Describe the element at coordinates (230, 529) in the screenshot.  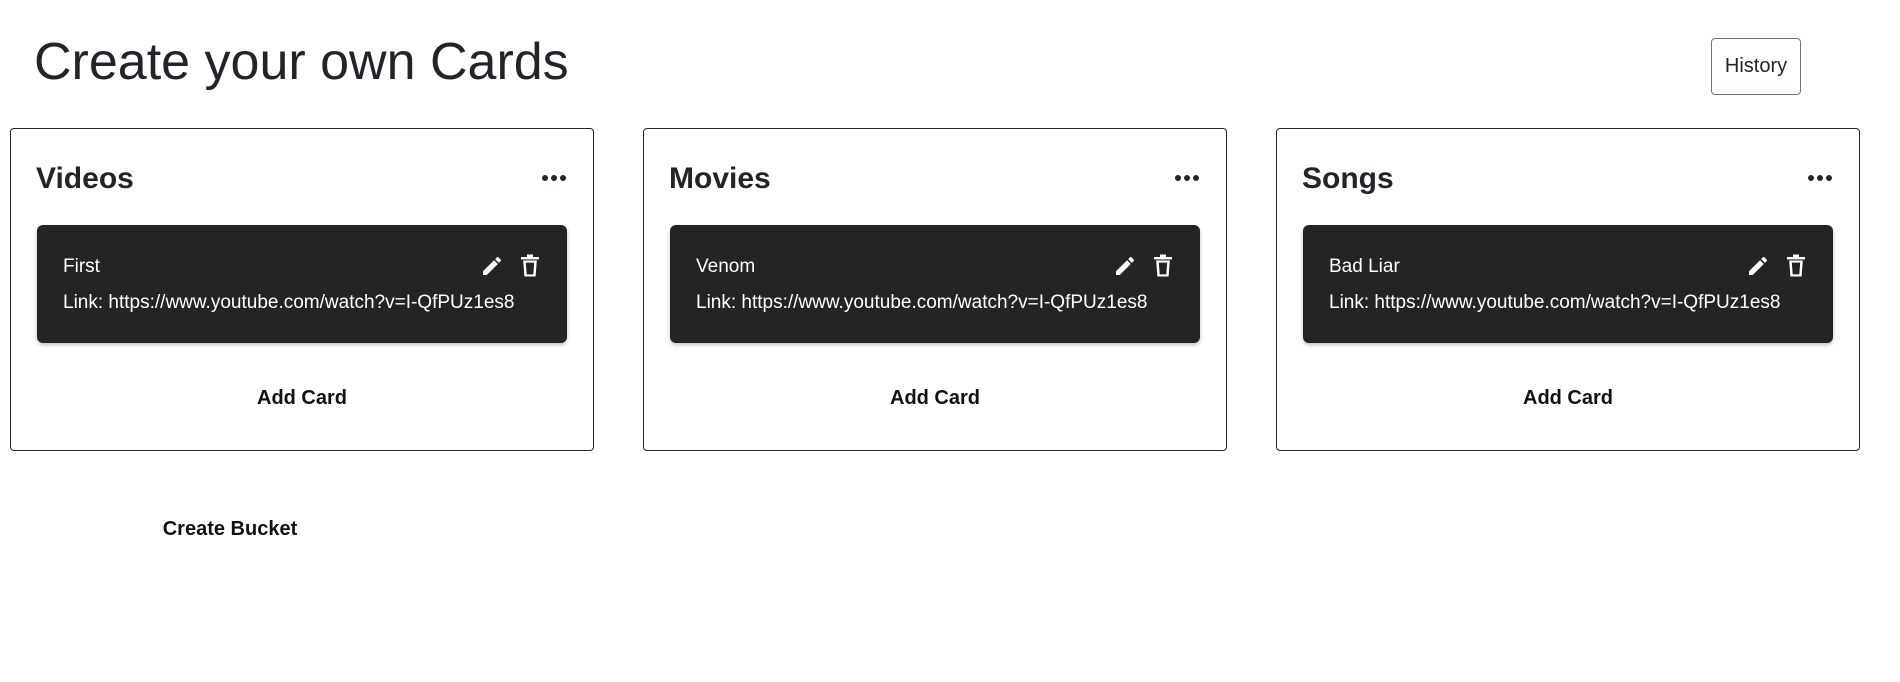
I see `create-bucket-button: Create Bucket` at that location.